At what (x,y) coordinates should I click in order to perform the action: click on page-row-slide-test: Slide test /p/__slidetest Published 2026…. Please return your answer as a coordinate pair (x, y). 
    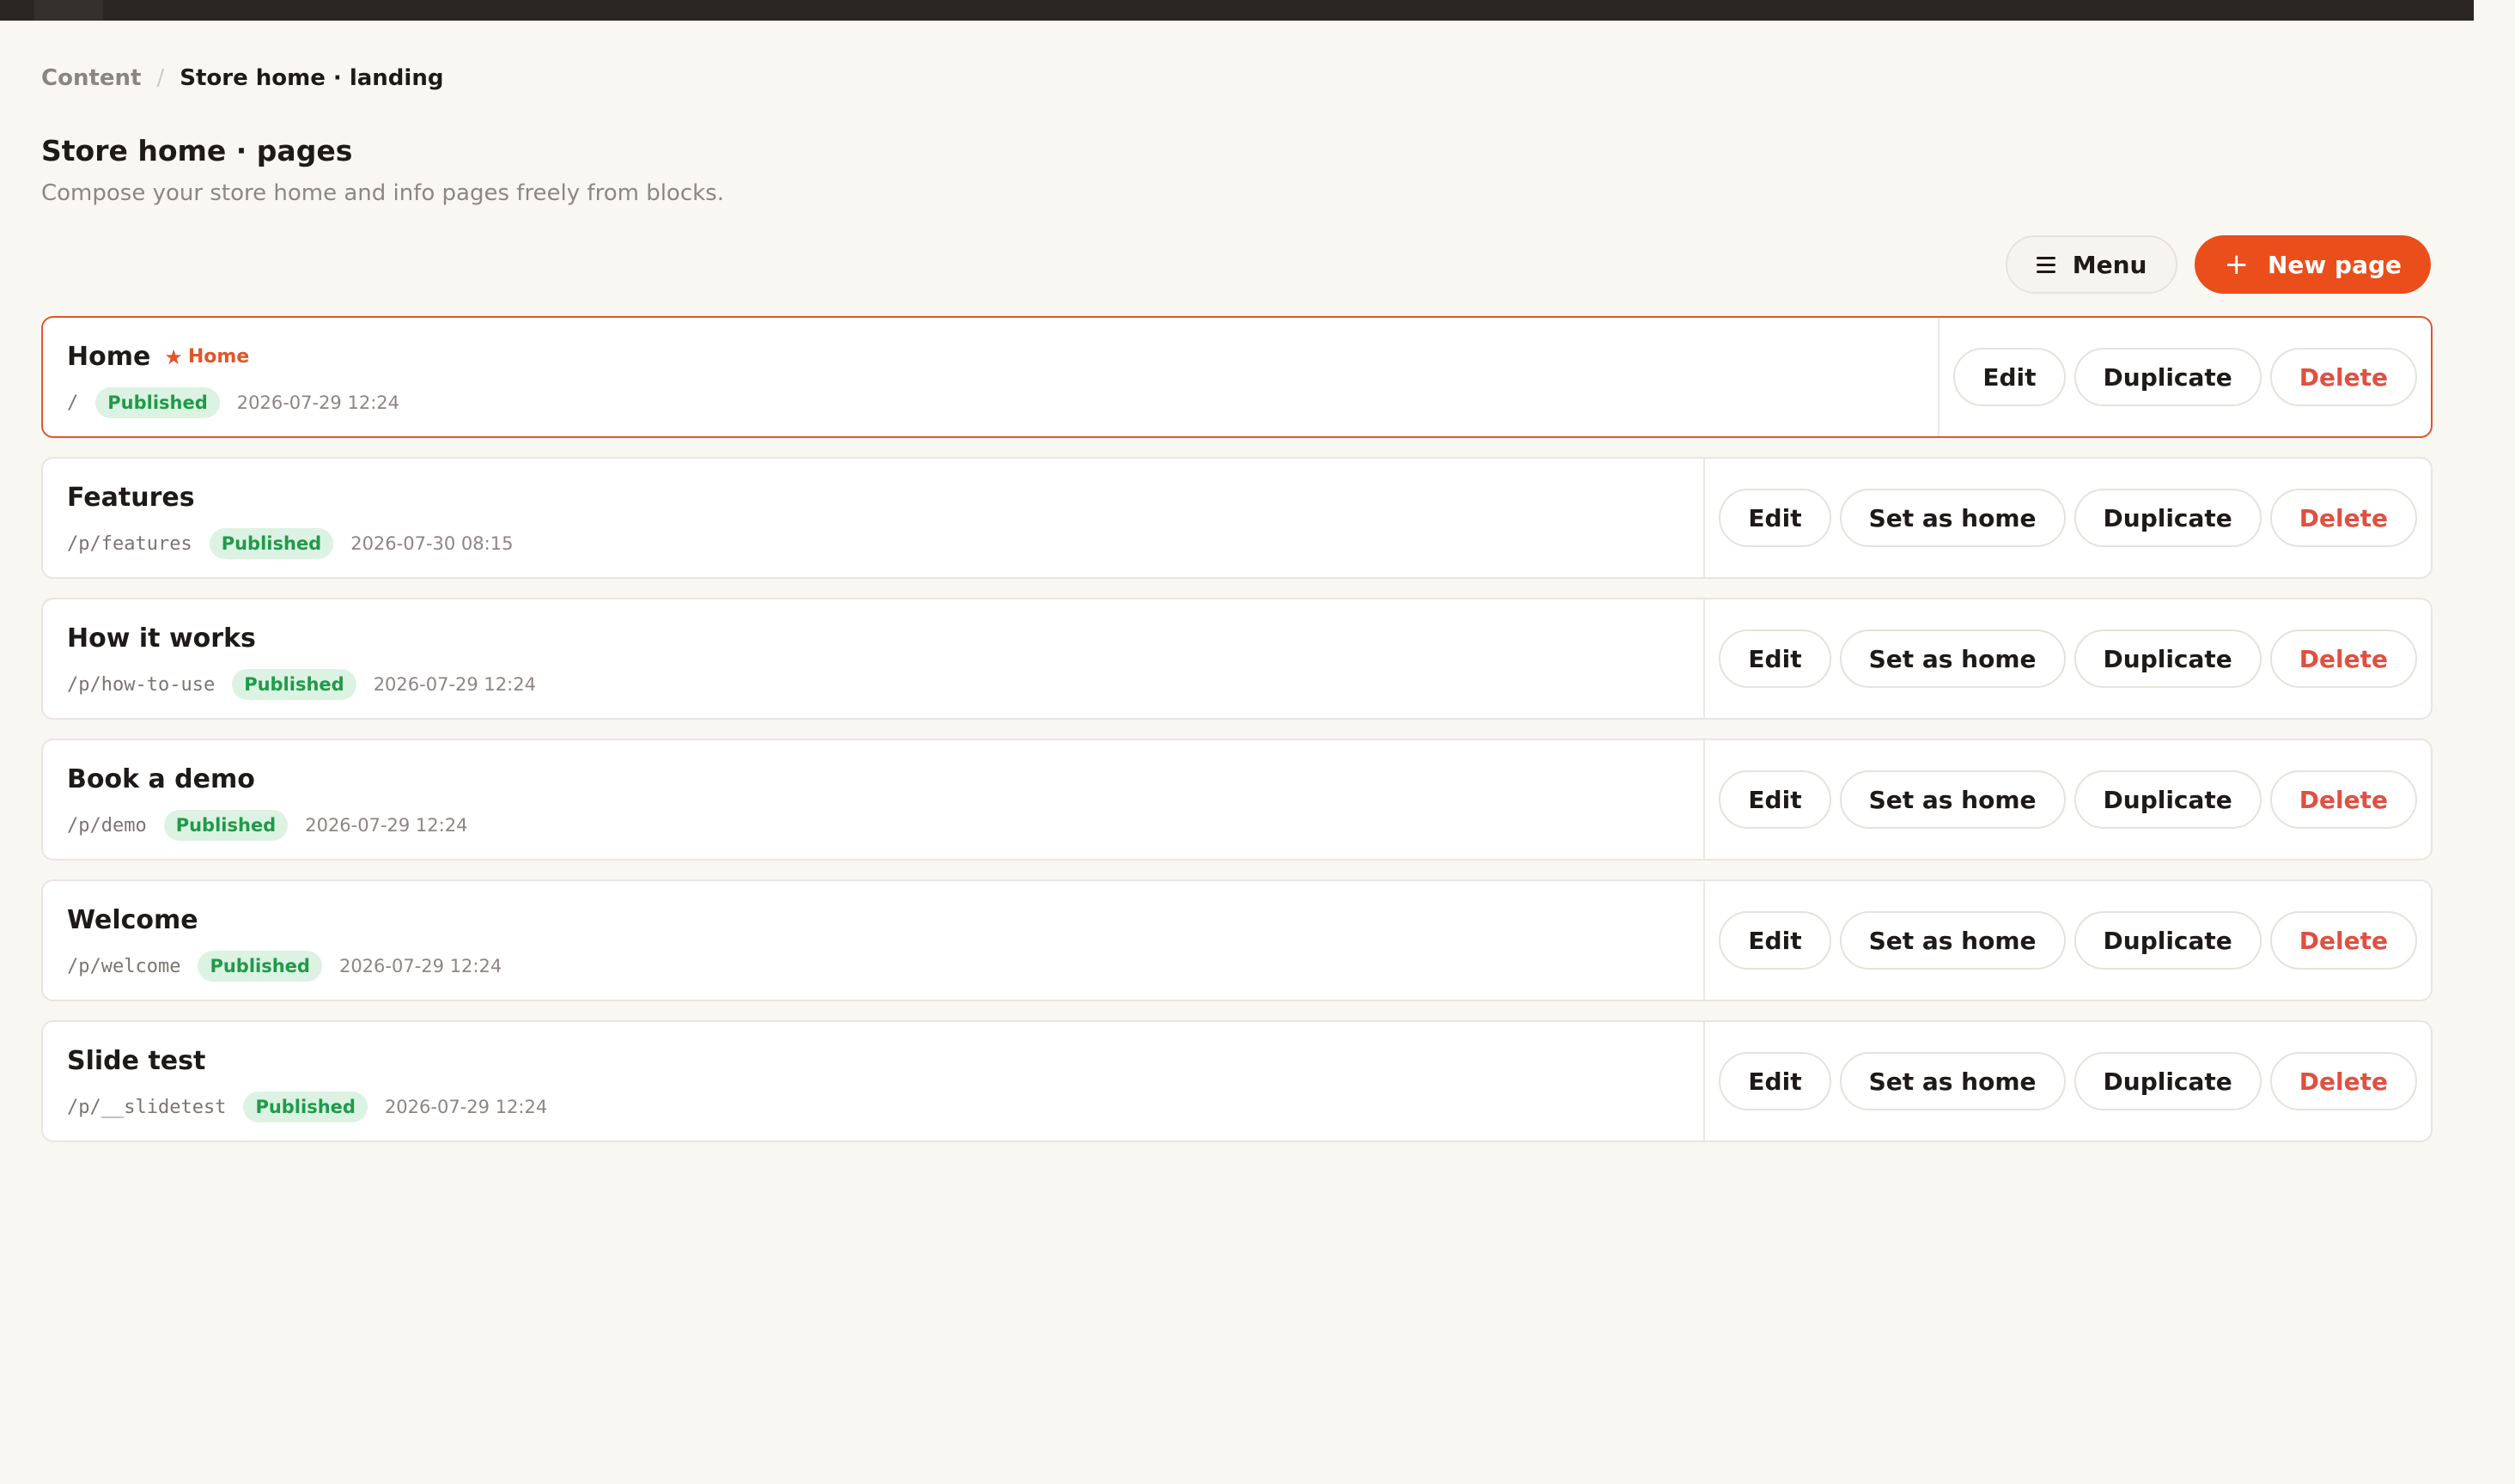
    Looking at the image, I should click on (1237, 1081).